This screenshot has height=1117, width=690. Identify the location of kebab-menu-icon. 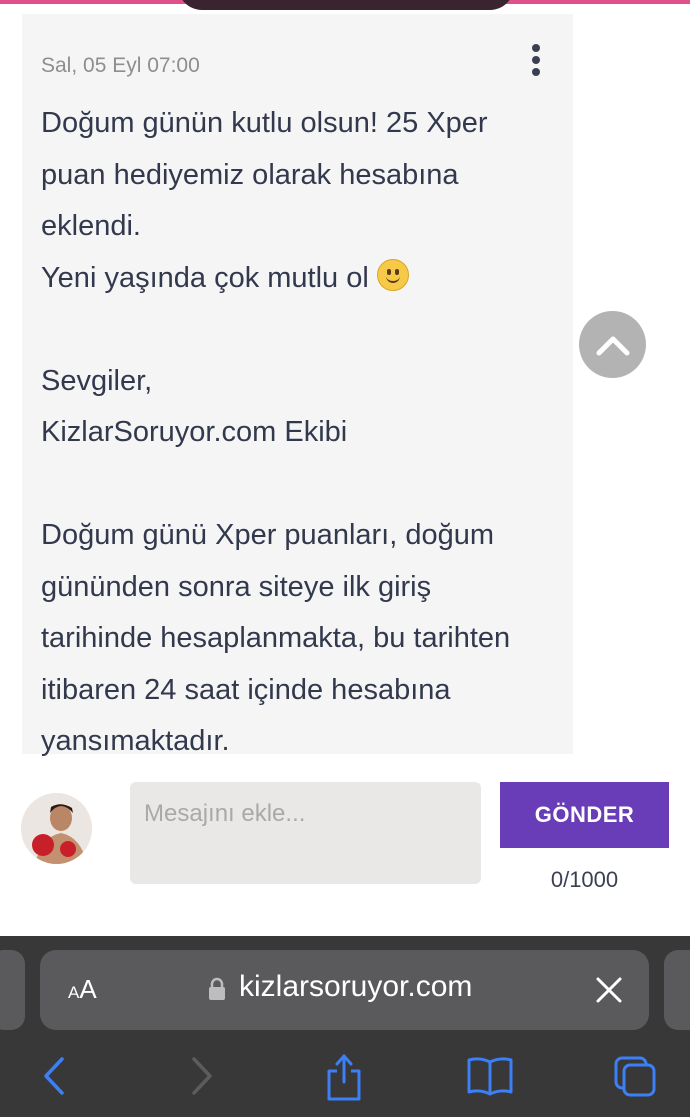
(536, 62).